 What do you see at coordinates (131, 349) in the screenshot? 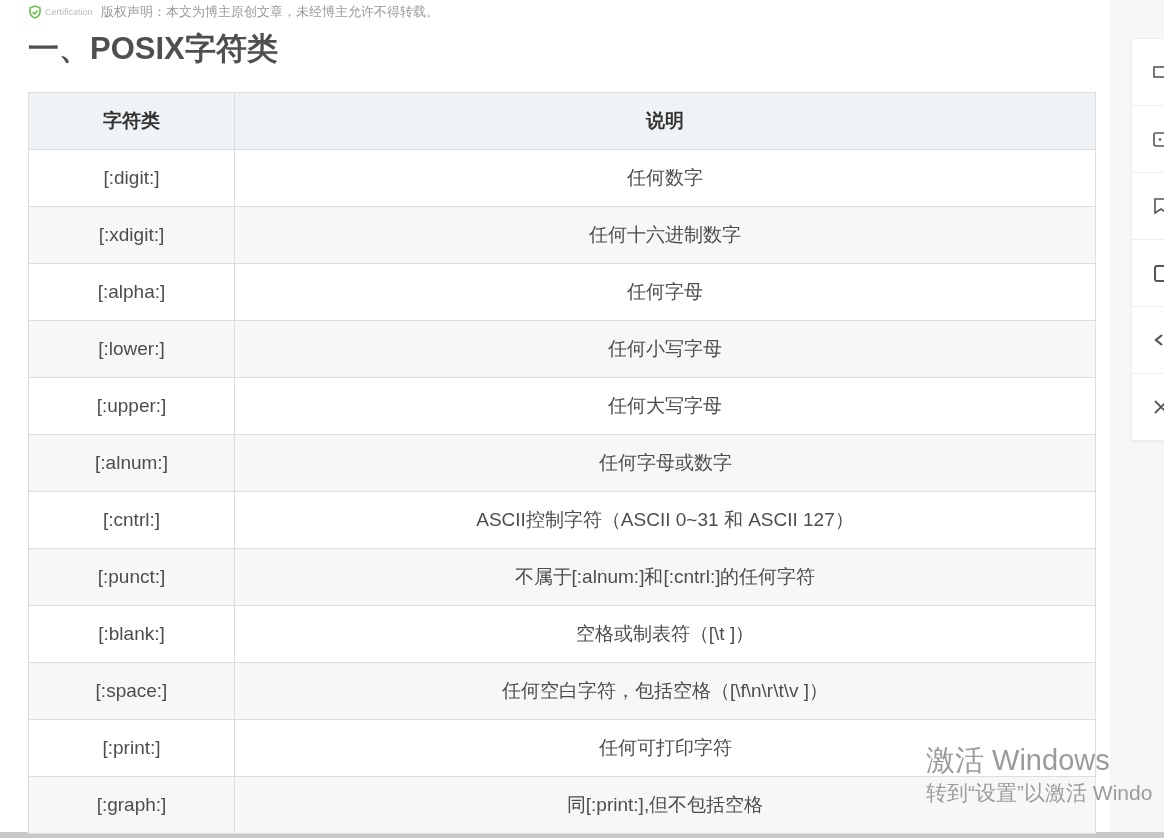
I see `table-cell: [:lower:]` at bounding box center [131, 349].